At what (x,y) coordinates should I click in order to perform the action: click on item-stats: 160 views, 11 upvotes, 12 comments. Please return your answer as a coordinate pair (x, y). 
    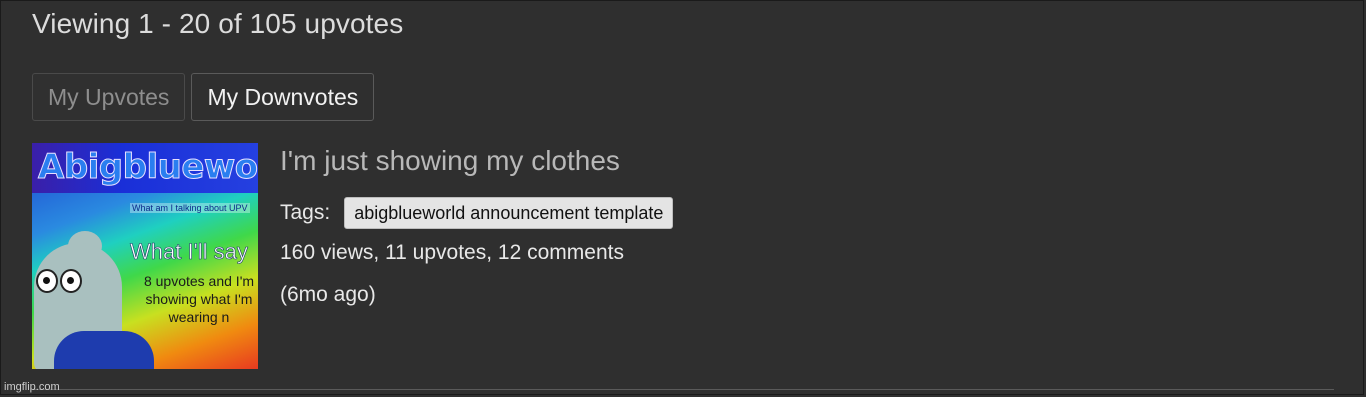
    Looking at the image, I should click on (452, 252).